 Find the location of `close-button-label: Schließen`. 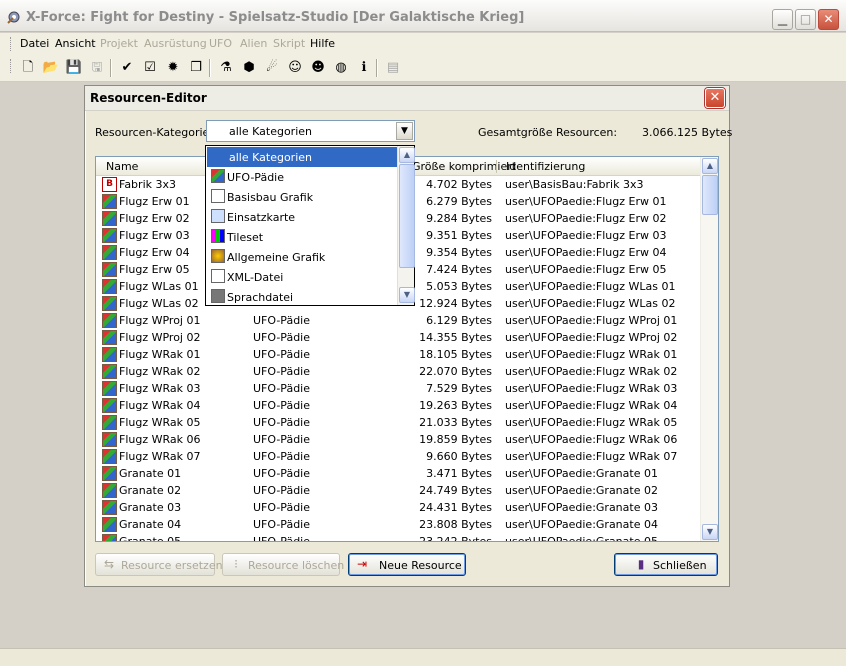

close-button-label: Schließen is located at coordinates (680, 565).